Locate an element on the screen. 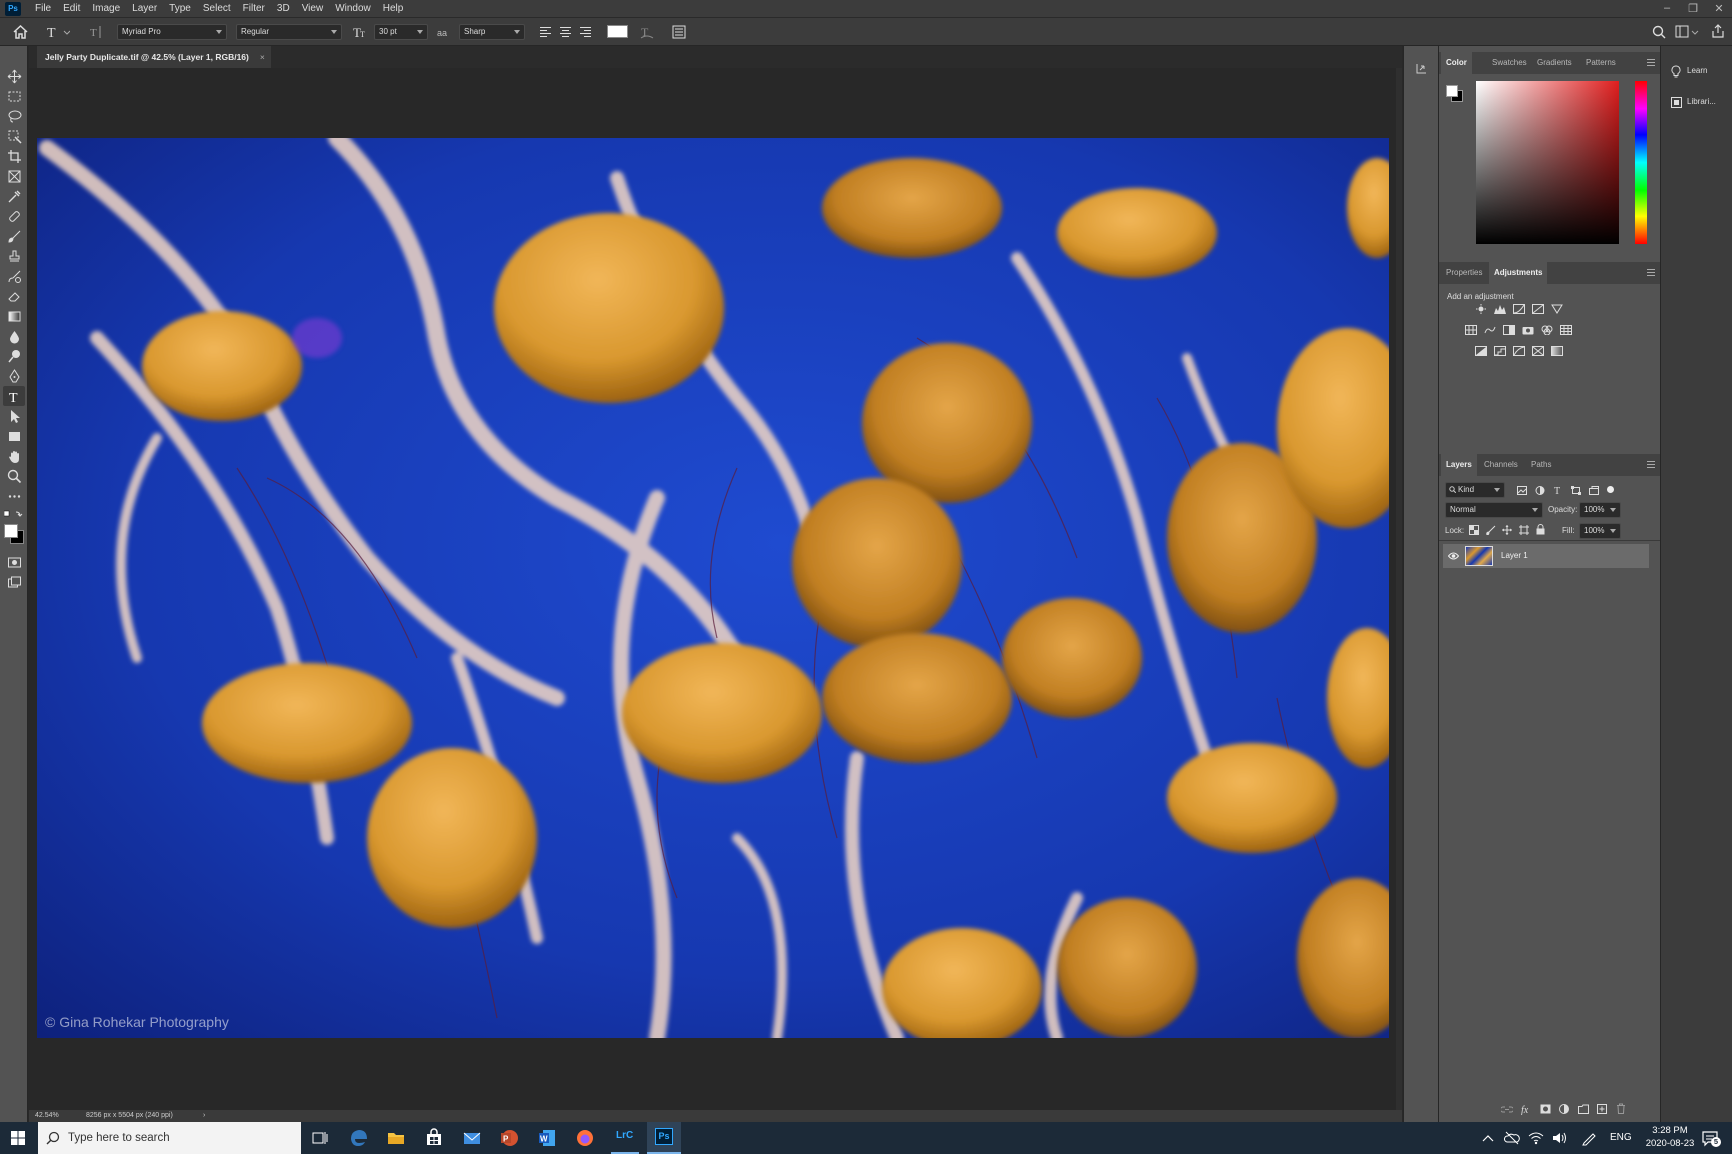 This screenshot has height=1154, width=1732. zoom-level: 42.54% is located at coordinates (47, 1116).